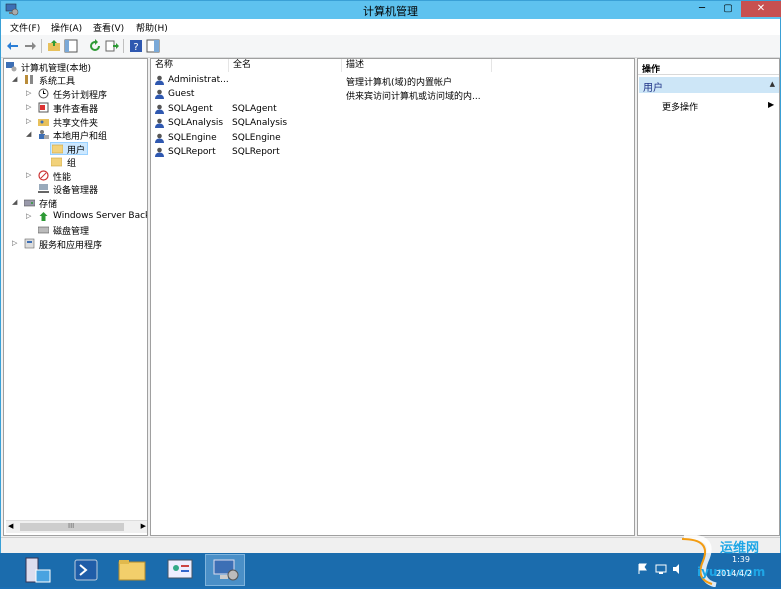  What do you see at coordinates (72, 526) in the screenshot?
I see `scrollbar-thumb: III` at bounding box center [72, 526].